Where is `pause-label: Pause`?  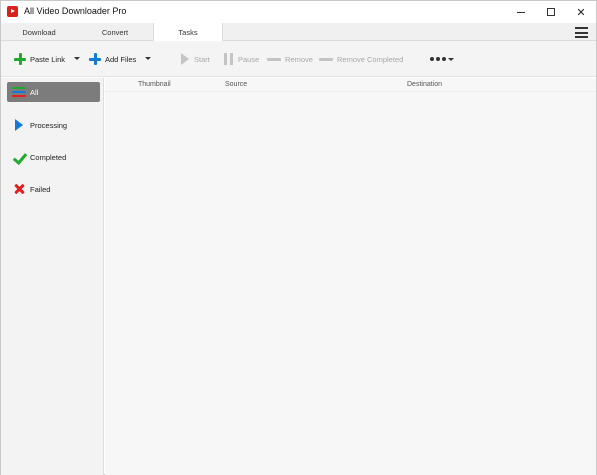 pause-label: Pause is located at coordinates (249, 59).